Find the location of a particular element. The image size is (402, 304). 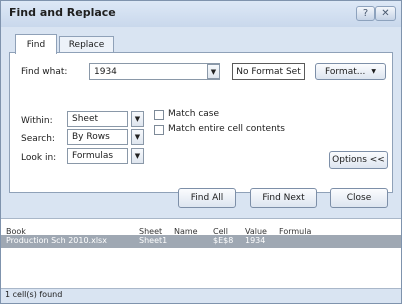

find-what-label: Find what: is located at coordinates (44, 72).